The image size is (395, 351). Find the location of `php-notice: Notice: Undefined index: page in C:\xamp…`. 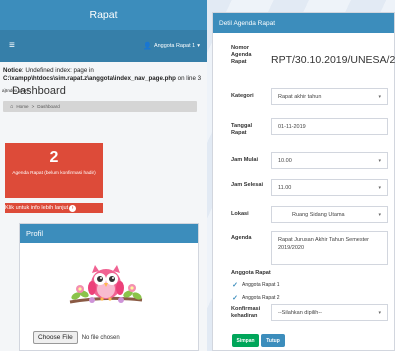

php-notice: Notice: Undefined index: page in C:\xamp… is located at coordinates (103, 72).